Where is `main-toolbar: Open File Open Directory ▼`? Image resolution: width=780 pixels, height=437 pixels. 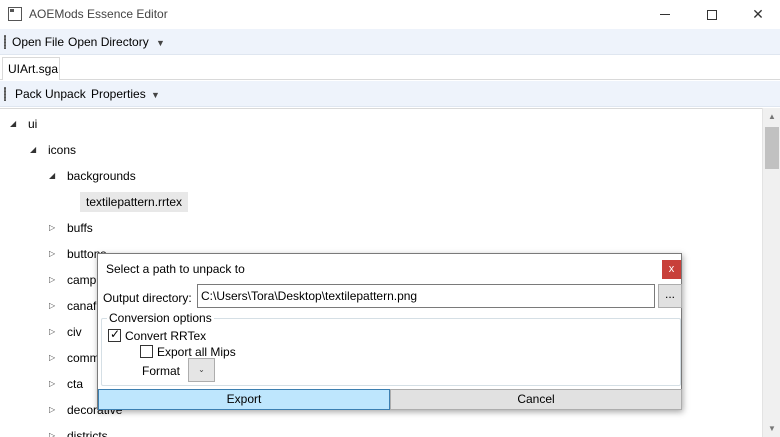 main-toolbar: Open File Open Directory ▼ is located at coordinates (390, 42).